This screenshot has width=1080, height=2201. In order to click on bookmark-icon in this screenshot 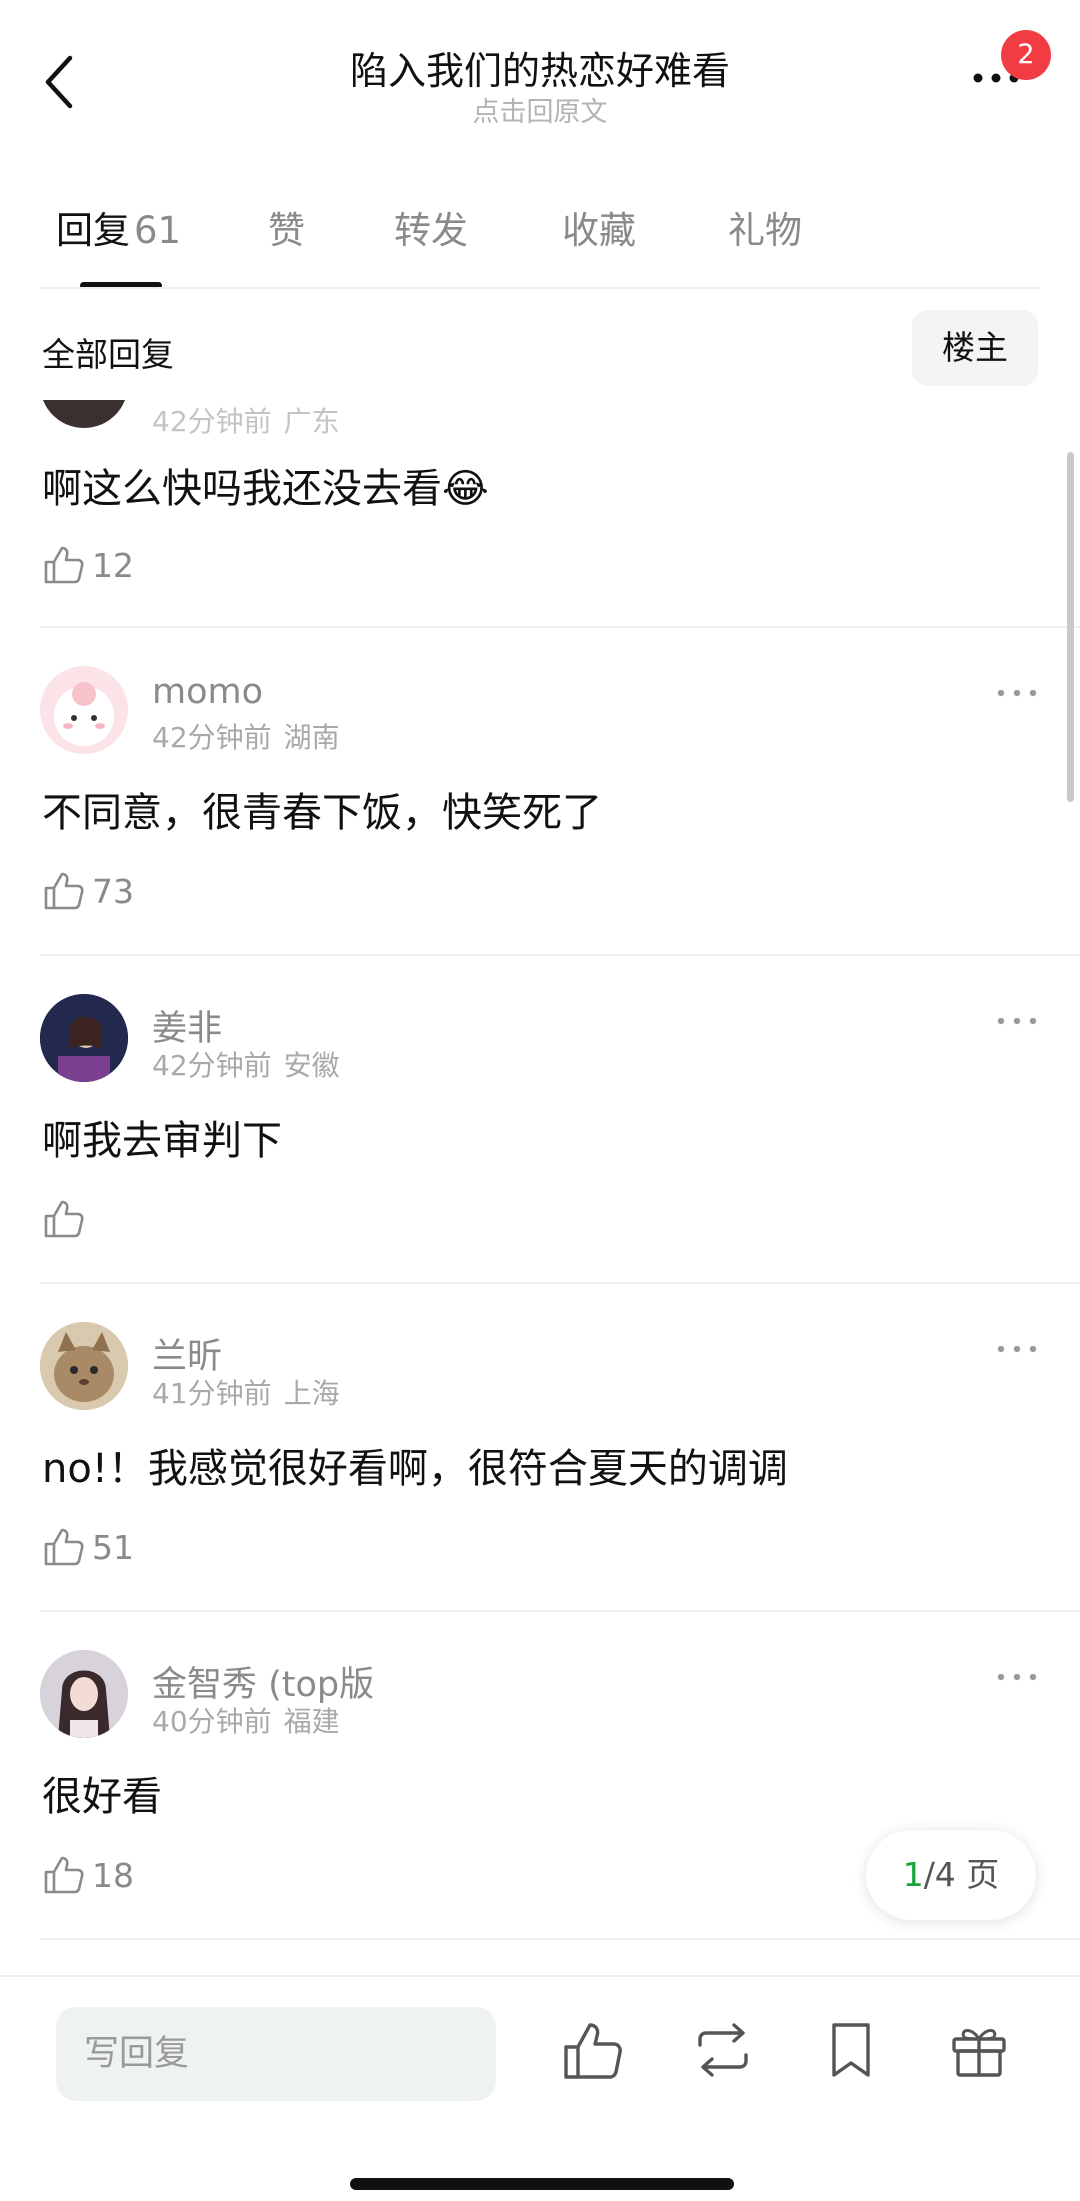, I will do `click(851, 2050)`.